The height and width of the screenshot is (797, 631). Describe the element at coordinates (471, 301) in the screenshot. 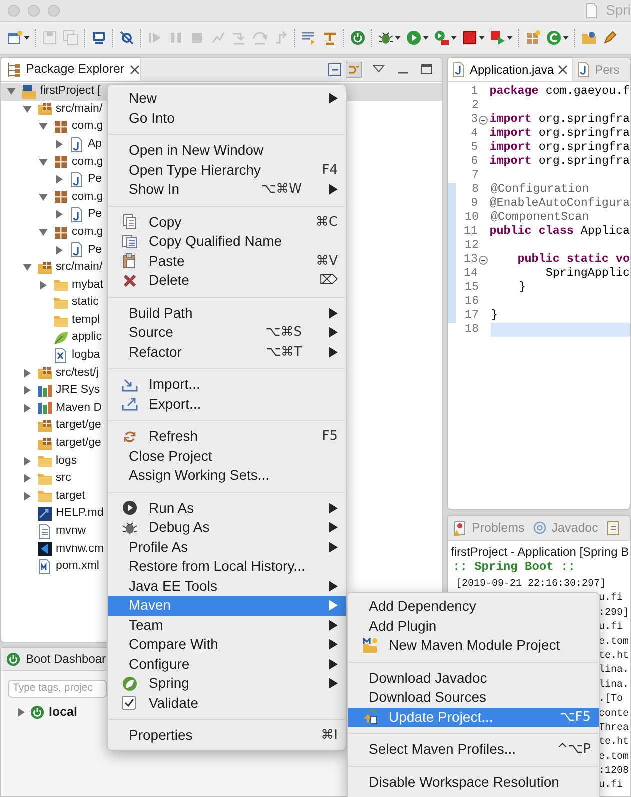

I see `line-number: 16` at that location.